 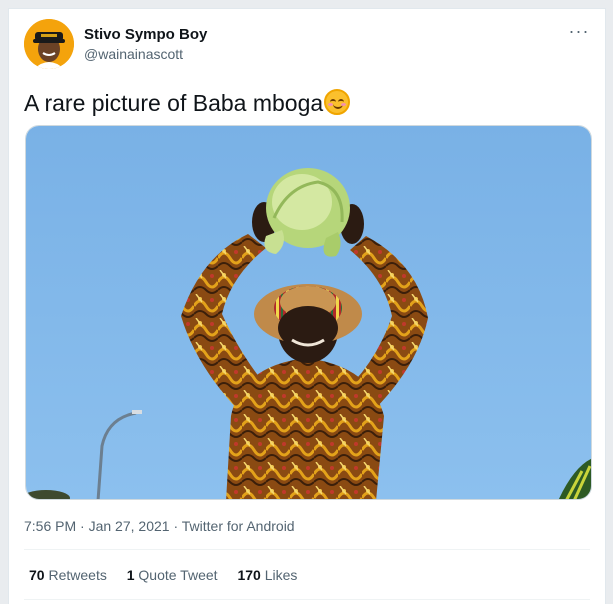 What do you see at coordinates (337, 102) in the screenshot?
I see `smiling-face-emoji-icon` at bounding box center [337, 102].